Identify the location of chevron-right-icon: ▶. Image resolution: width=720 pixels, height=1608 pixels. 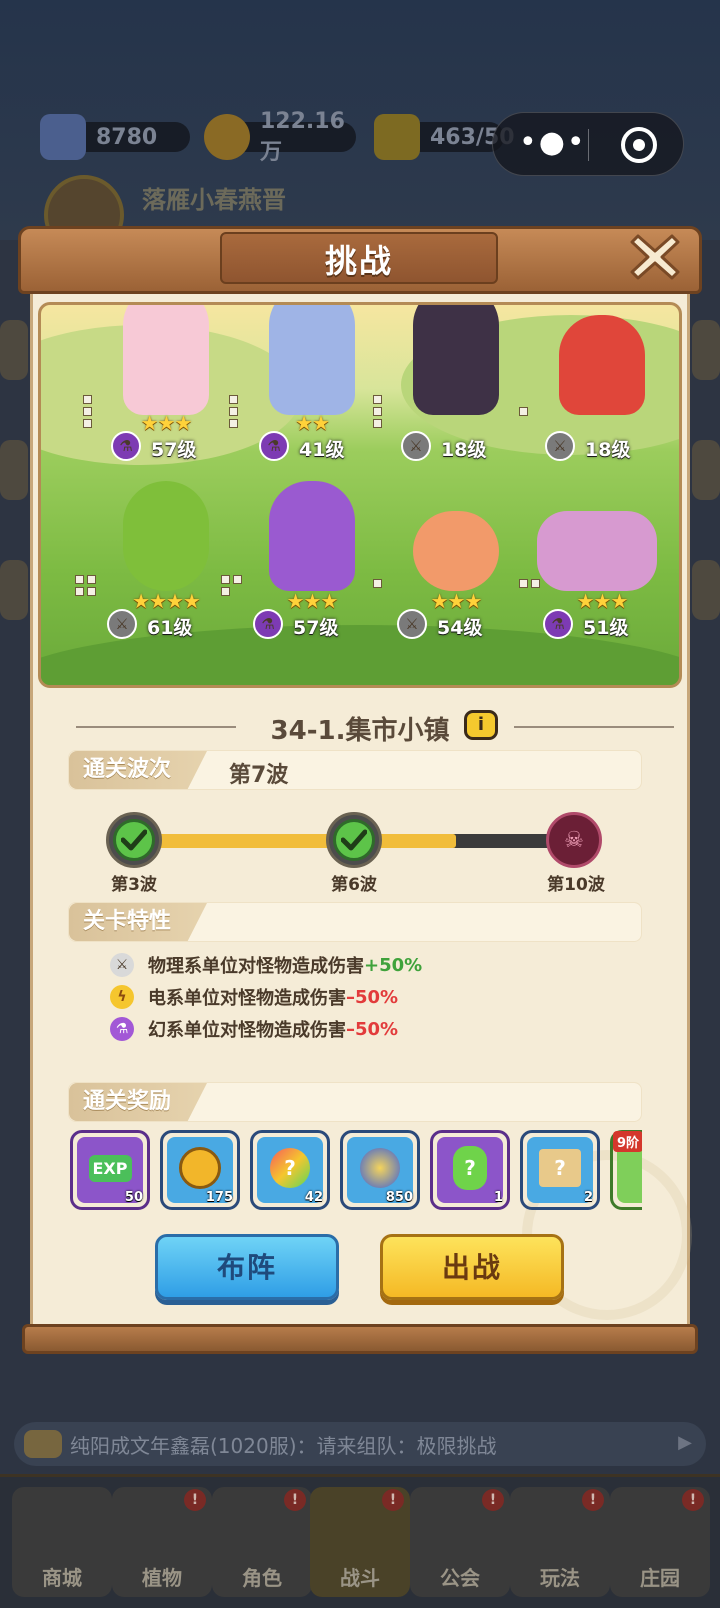
(685, 1442).